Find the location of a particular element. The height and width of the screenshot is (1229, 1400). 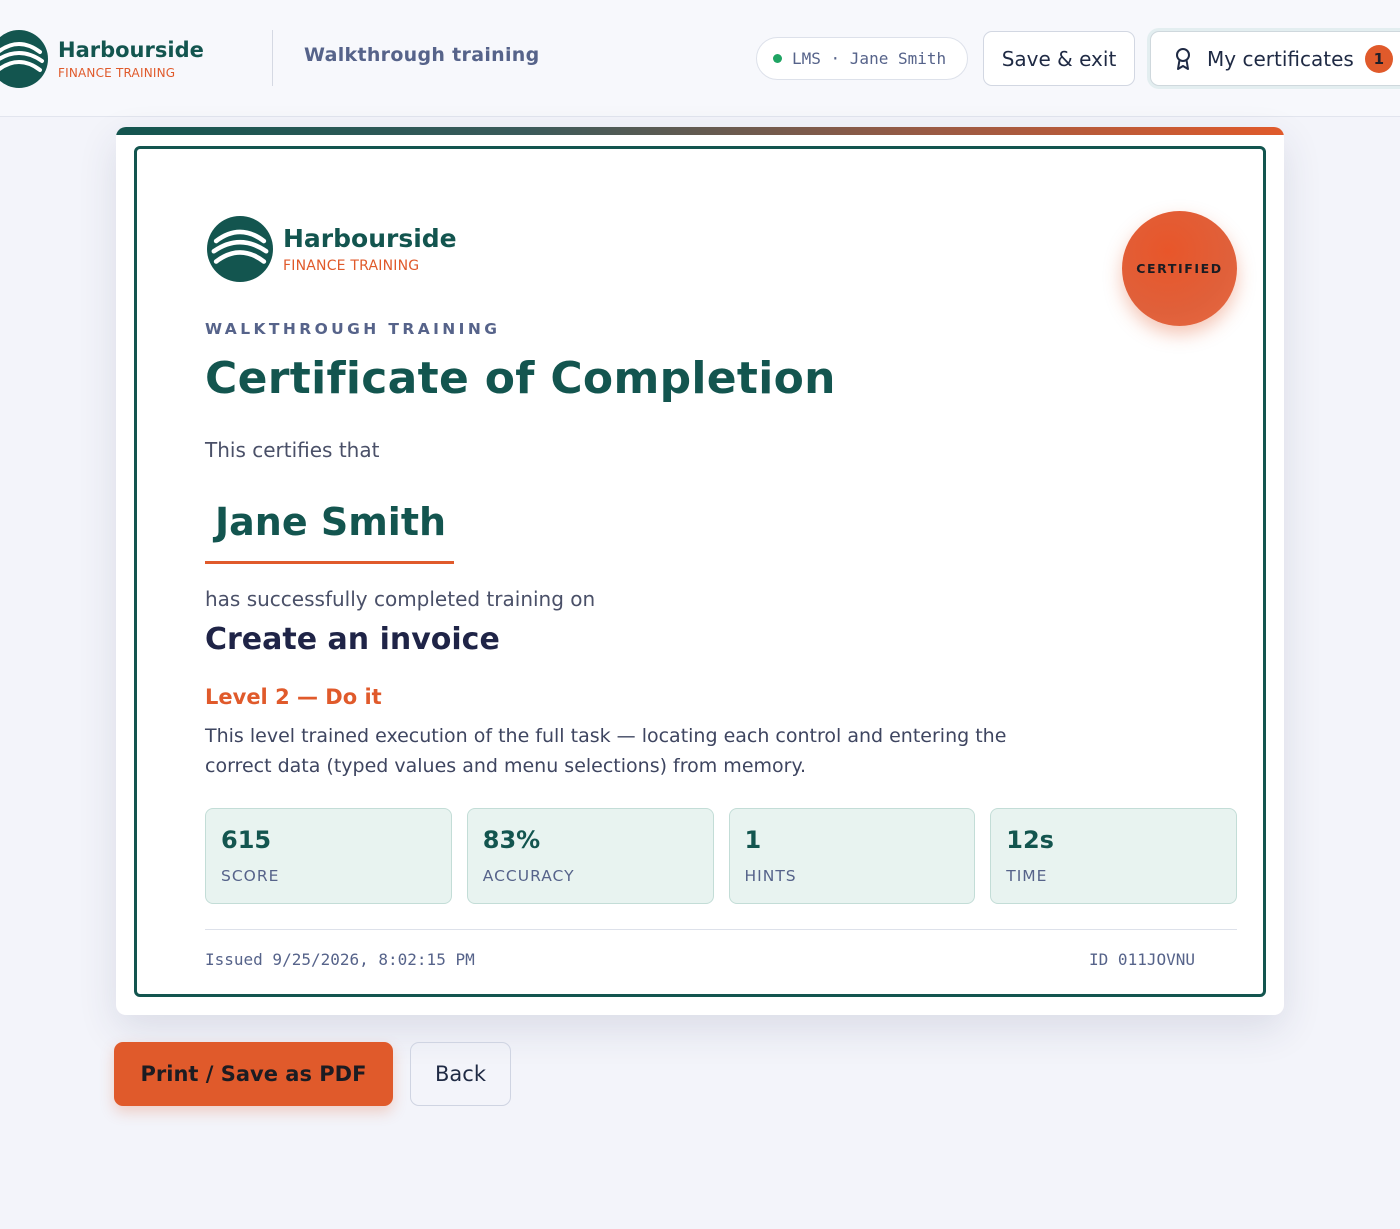

brand-subtitle: FINANCE TRAINING is located at coordinates (117, 73).